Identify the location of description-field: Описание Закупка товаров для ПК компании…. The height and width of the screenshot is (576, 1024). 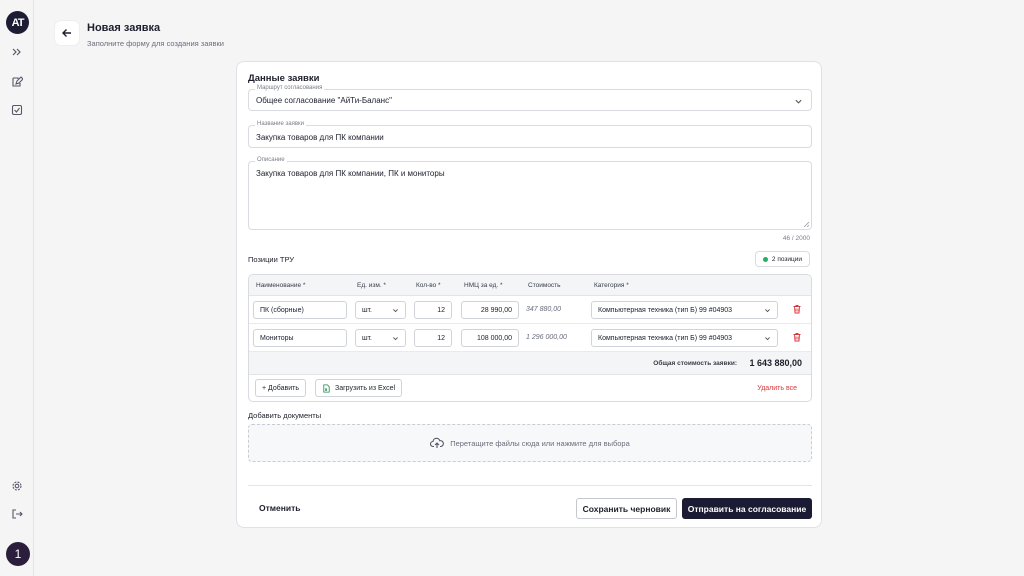
(530, 193).